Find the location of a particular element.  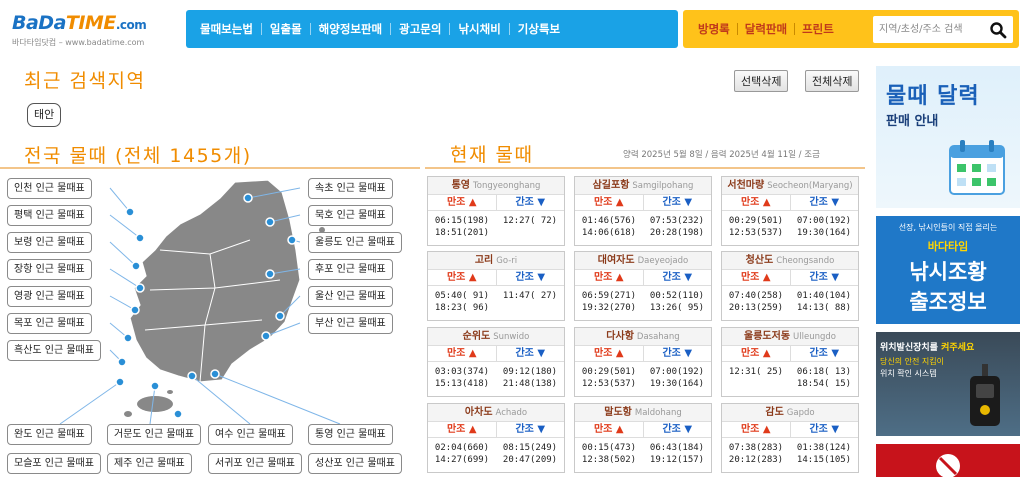

calendar-sales-link: 달력판매 is located at coordinates (767, 29).